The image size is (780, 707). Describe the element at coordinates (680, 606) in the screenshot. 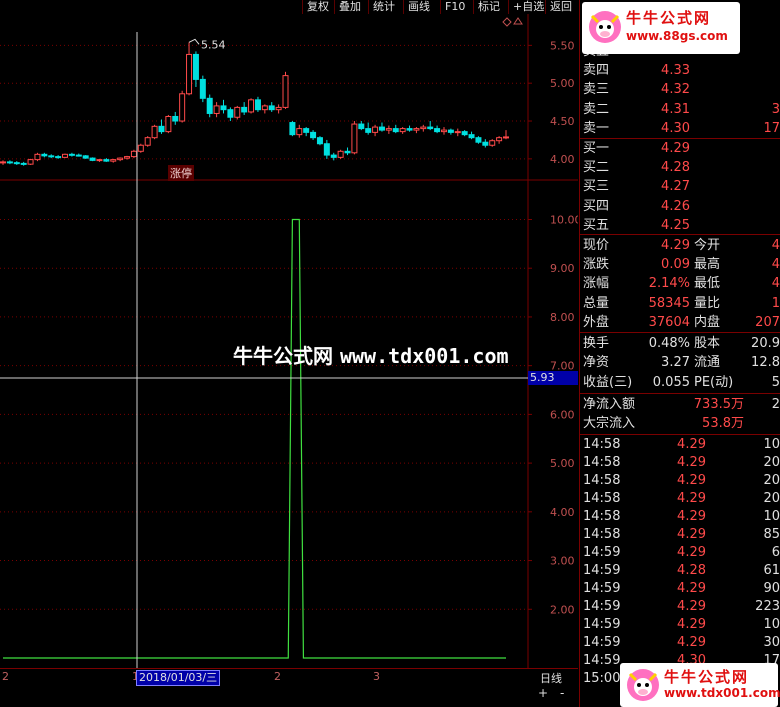

I see `trade-tick-row: 14:59 4.29 223` at that location.